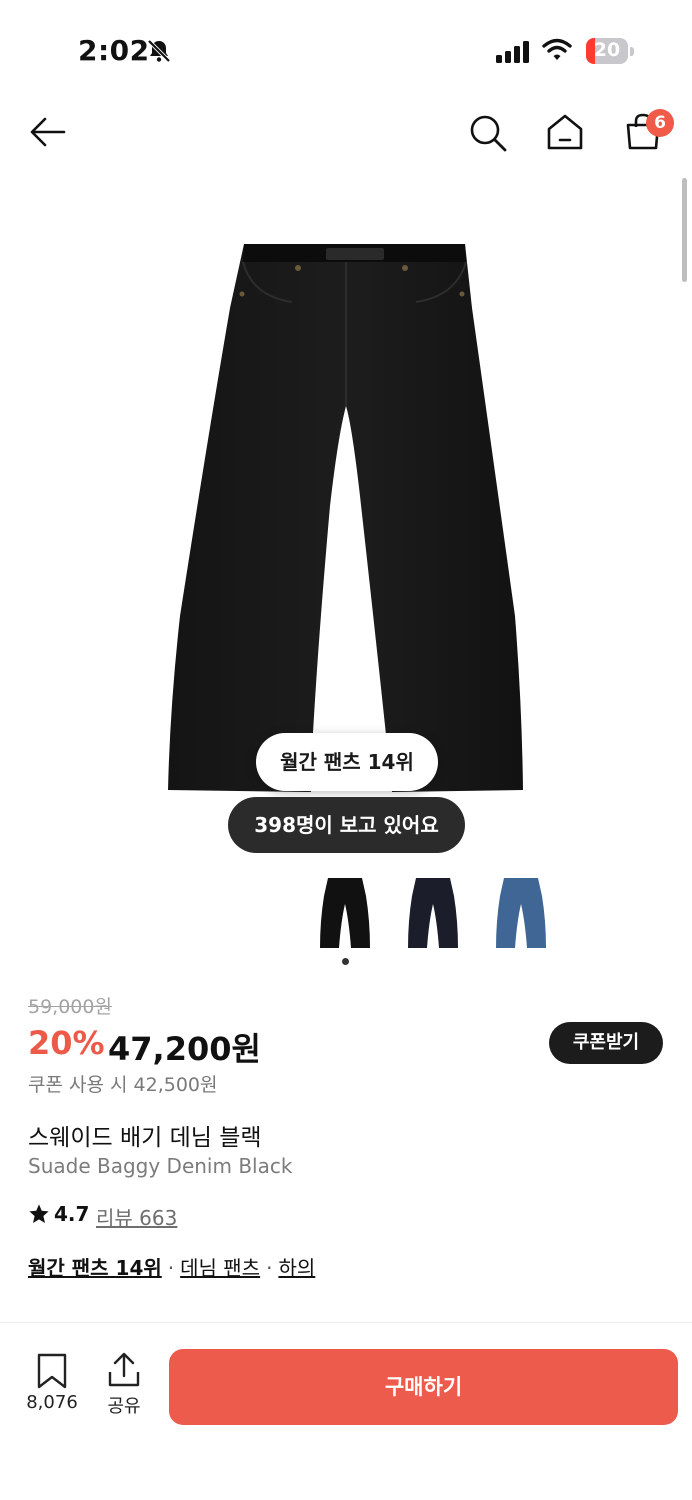 Image resolution: width=692 pixels, height=1500 pixels. Describe the element at coordinates (136, 1216) in the screenshot. I see `reviews-link: 리뷰 663` at that location.